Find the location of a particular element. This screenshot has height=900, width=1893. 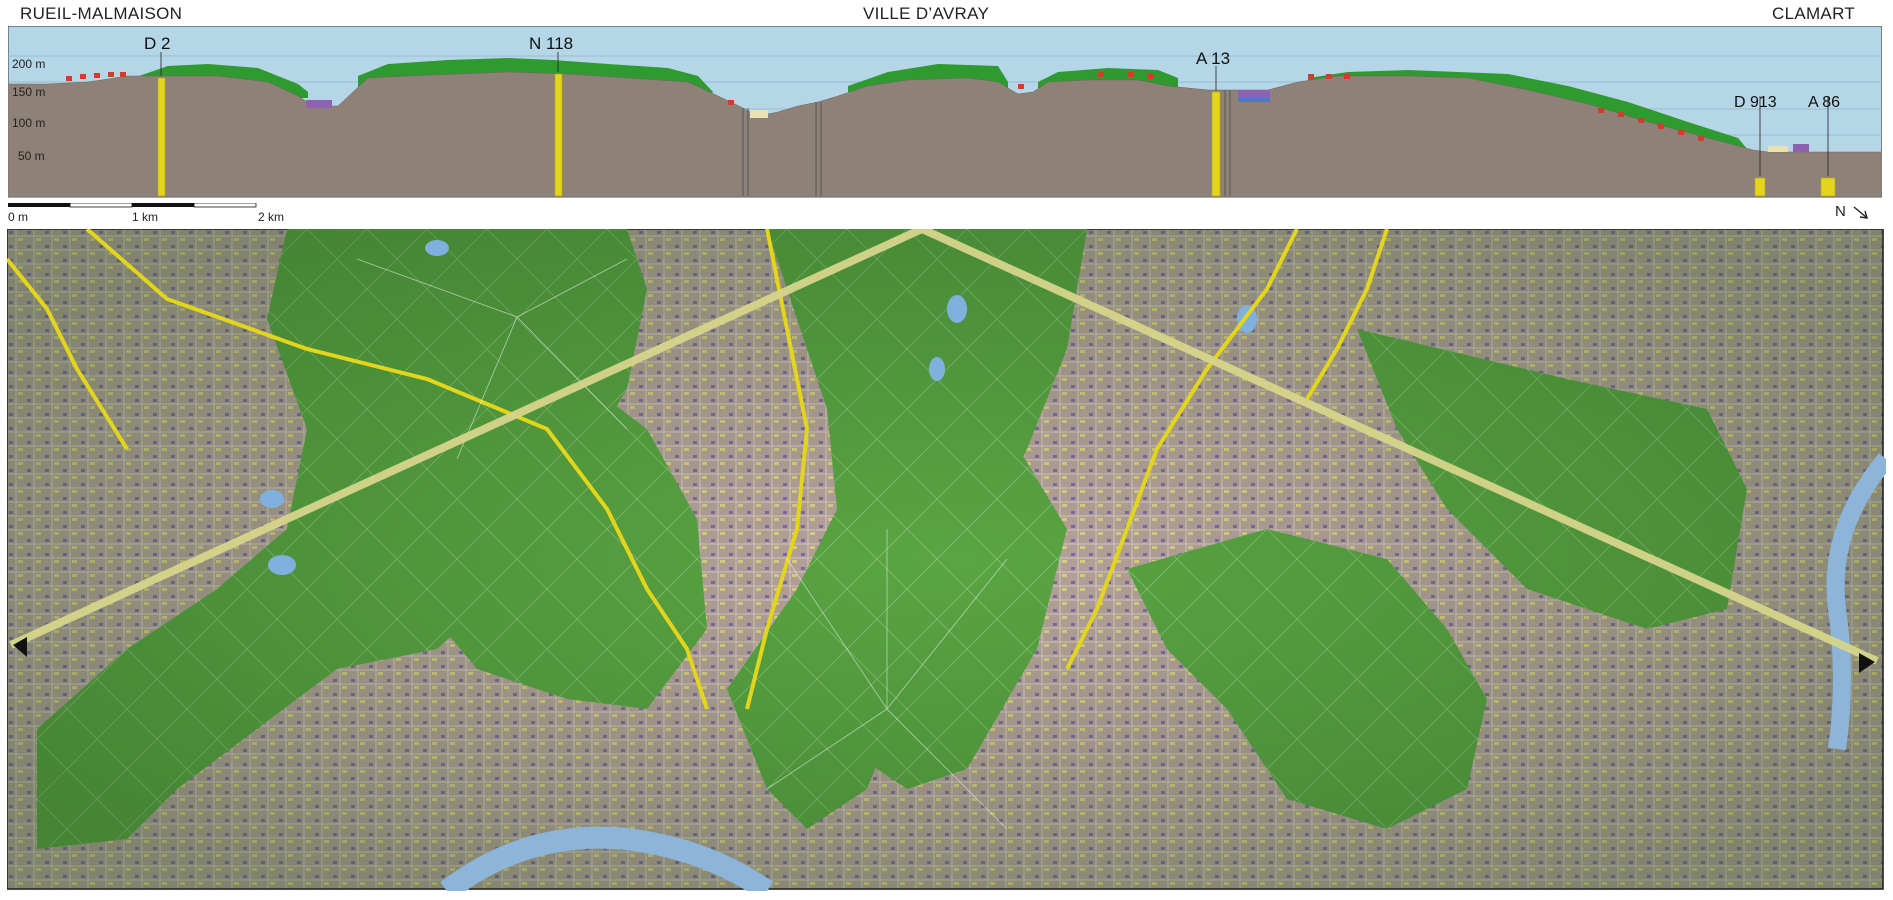

north-arrow-icon is located at coordinates (1860, 212).